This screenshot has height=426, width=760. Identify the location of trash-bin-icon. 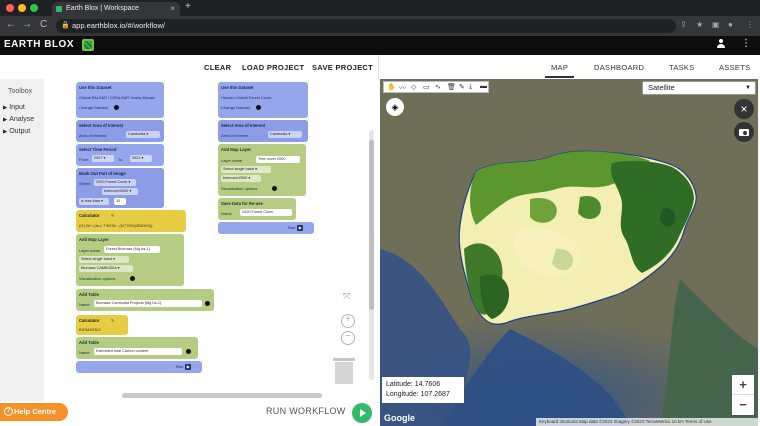
(344, 371).